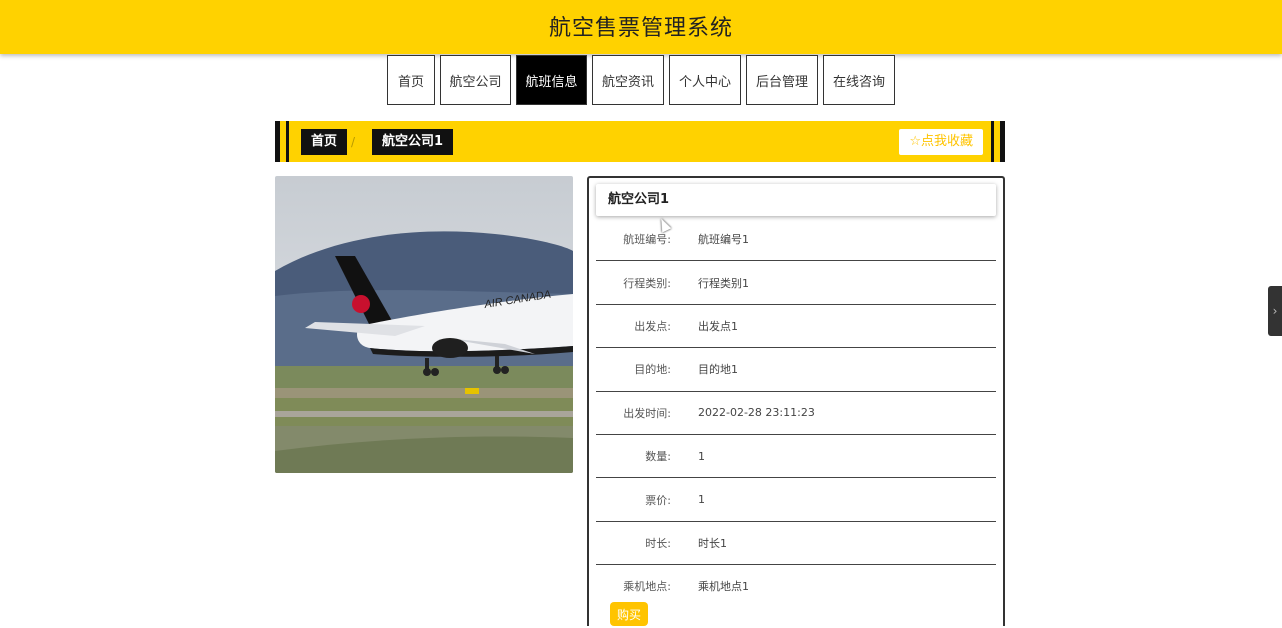  What do you see at coordinates (287, 141) in the screenshot?
I see `bar-edge-left-inner` at bounding box center [287, 141].